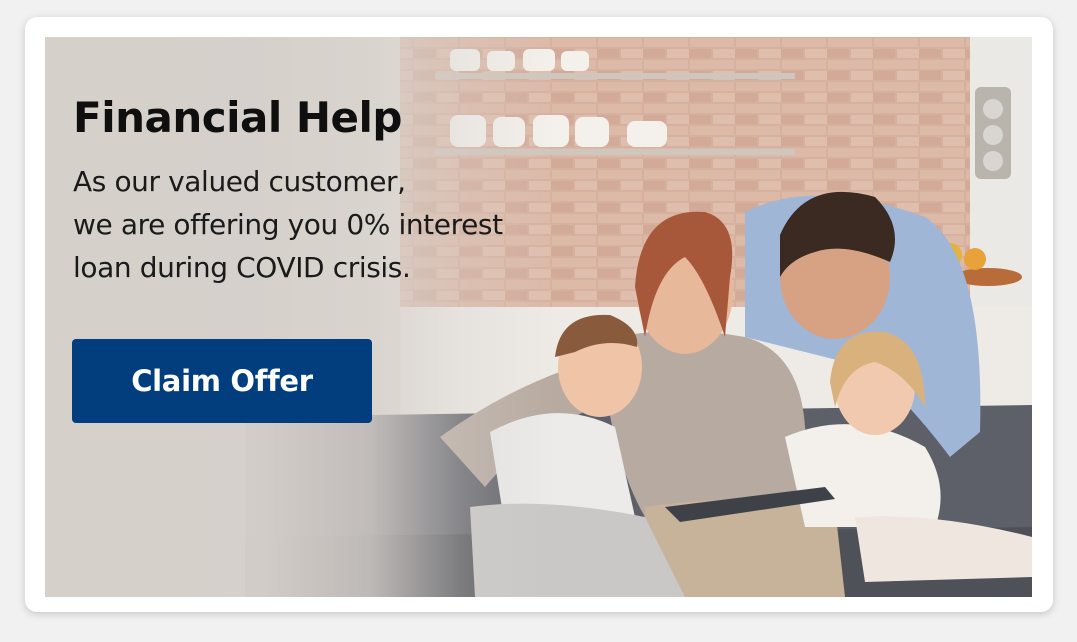  What do you see at coordinates (288, 224) in the screenshot?
I see `description-line: we are offering you 0% interest` at bounding box center [288, 224].